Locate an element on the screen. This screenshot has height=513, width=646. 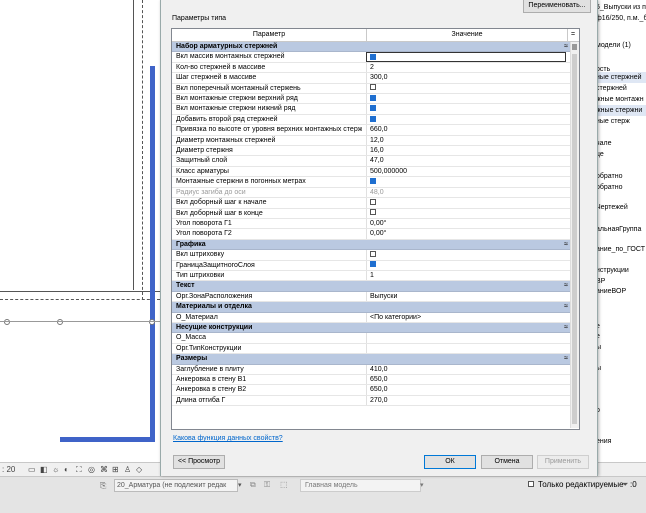
column-header-formula: = is located at coordinates (573, 35).